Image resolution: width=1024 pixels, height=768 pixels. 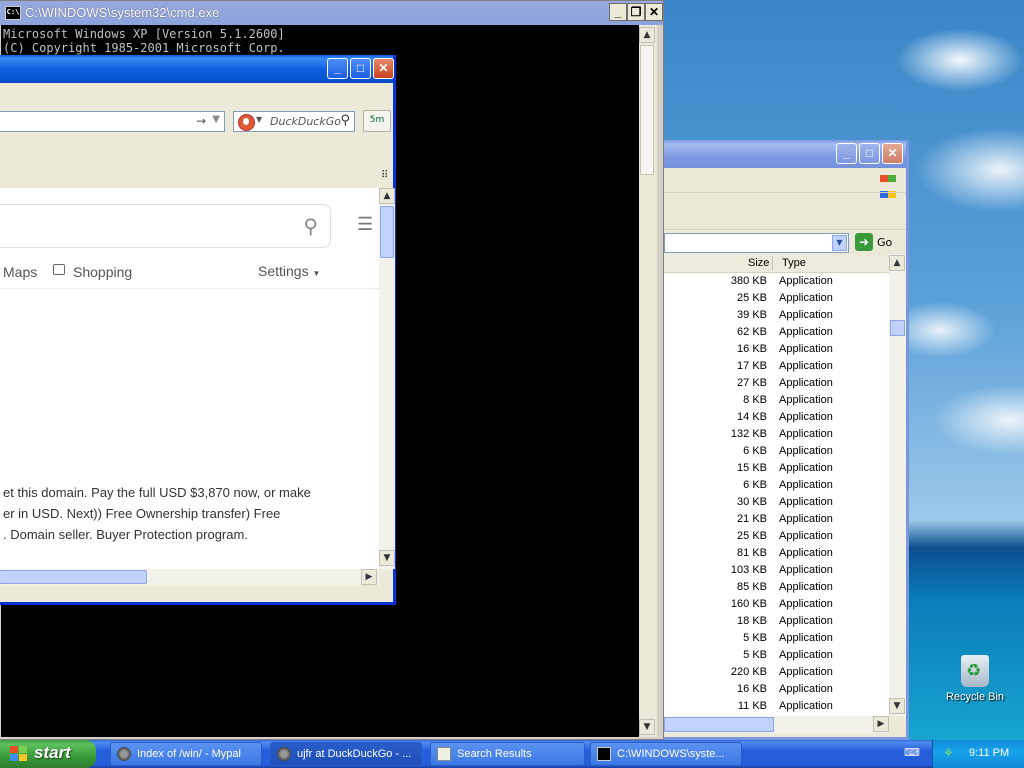 I want to click on cmd-vertical-scrollbar: ▲ ▼, so click(x=648, y=381).